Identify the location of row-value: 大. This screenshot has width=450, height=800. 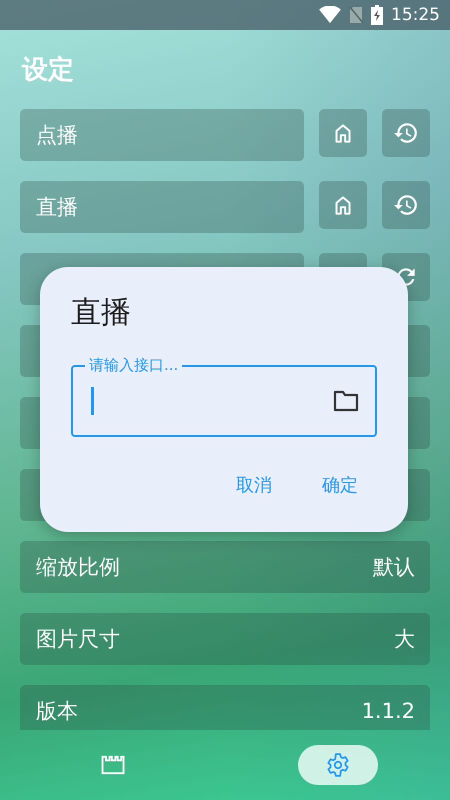
(404, 639).